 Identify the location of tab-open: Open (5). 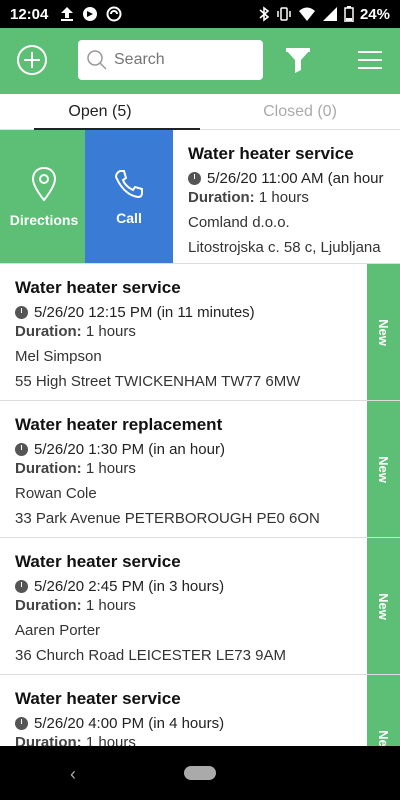
(100, 112).